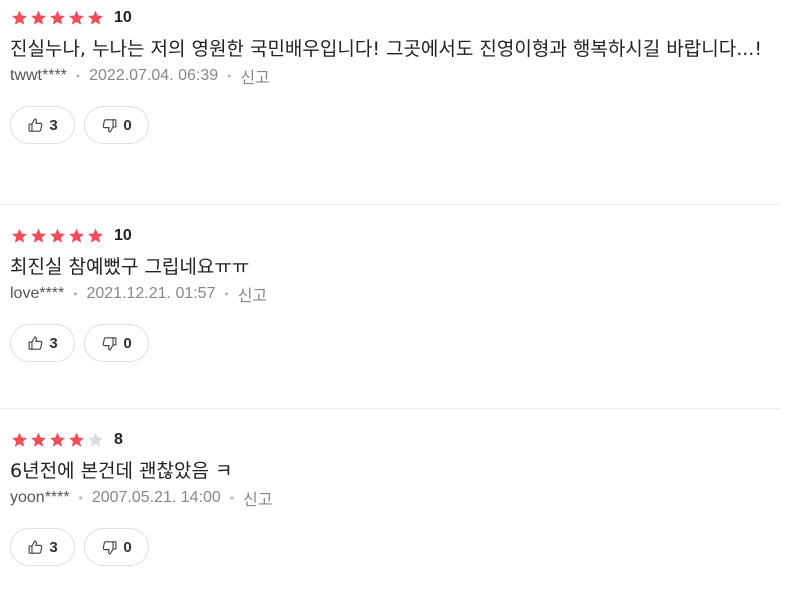  Describe the element at coordinates (38, 75) in the screenshot. I see `review-author: twwt****` at that location.